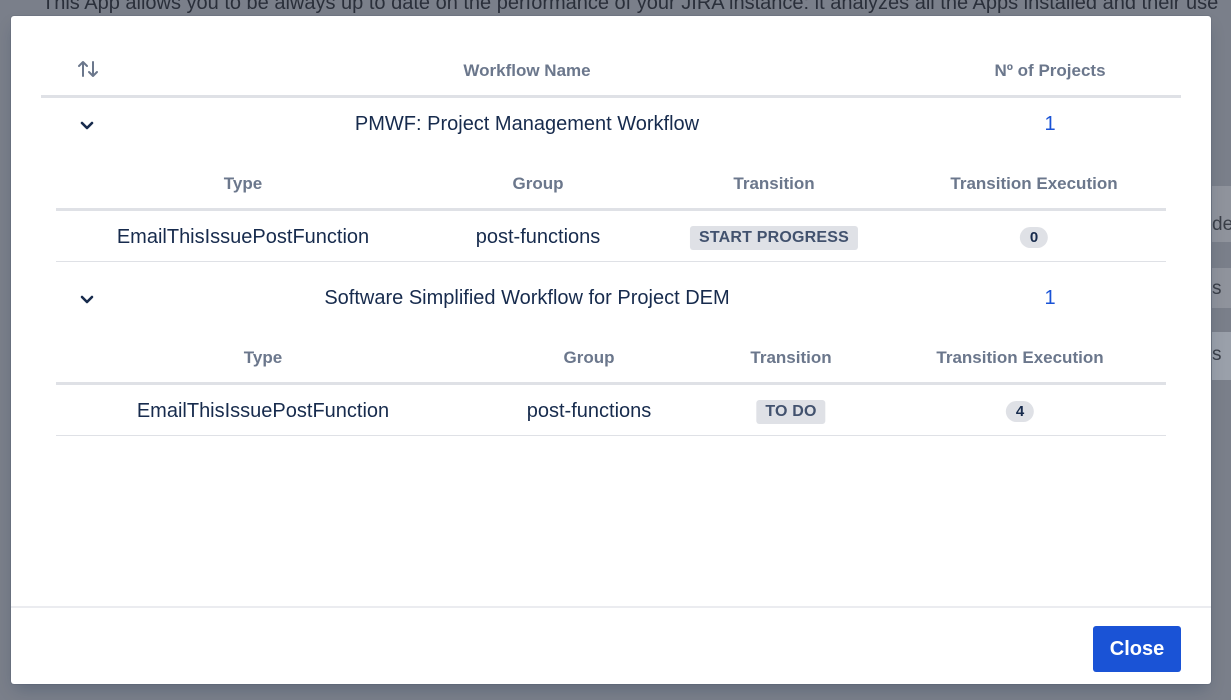 This screenshot has width=1231, height=700. What do you see at coordinates (1020, 411) in the screenshot?
I see `execution-count-badge: 4` at bounding box center [1020, 411].